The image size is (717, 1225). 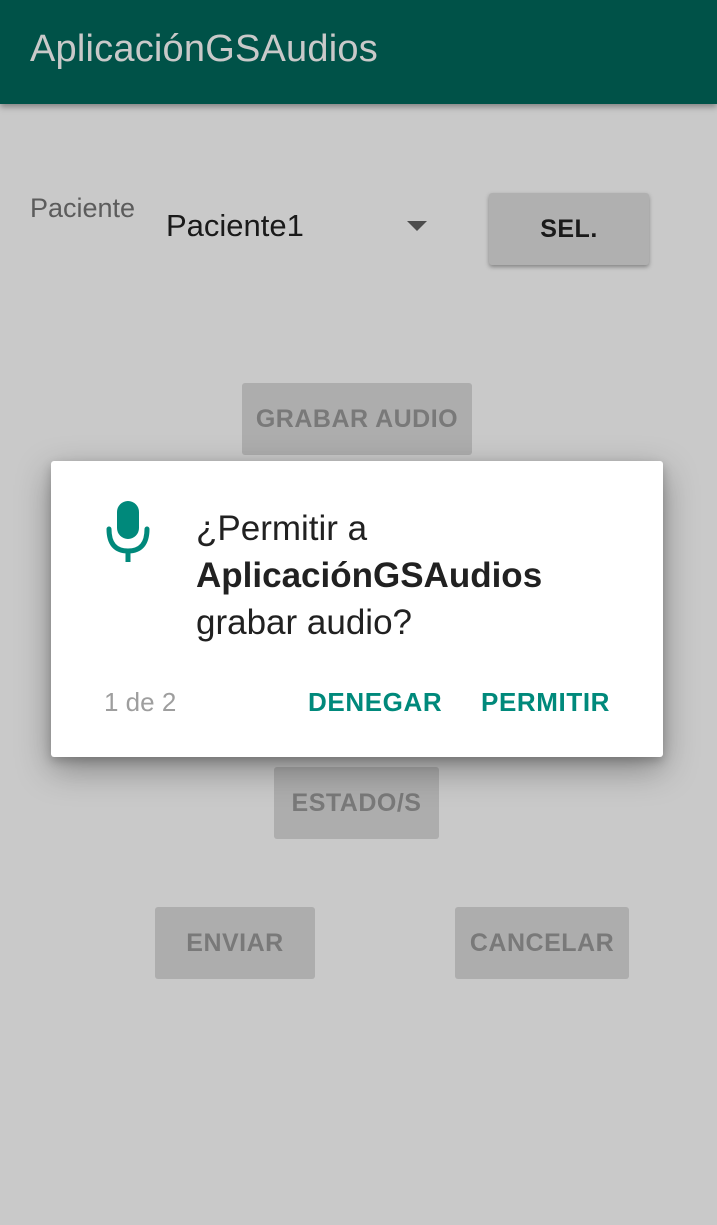 What do you see at coordinates (545, 702) in the screenshot?
I see `allow-button: PERMITIR` at bounding box center [545, 702].